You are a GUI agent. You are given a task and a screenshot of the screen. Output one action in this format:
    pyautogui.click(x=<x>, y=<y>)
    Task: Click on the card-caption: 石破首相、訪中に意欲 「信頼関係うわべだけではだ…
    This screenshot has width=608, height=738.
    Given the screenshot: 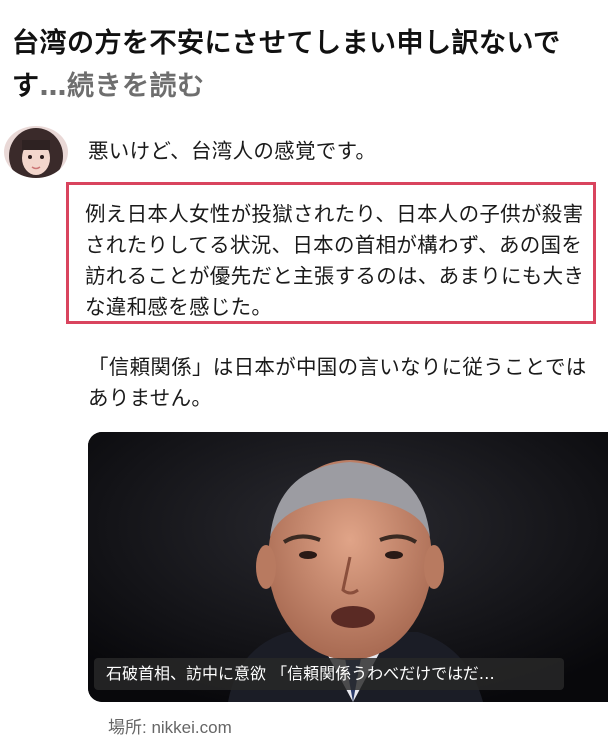 What is the action you would take?
    pyautogui.click(x=329, y=674)
    